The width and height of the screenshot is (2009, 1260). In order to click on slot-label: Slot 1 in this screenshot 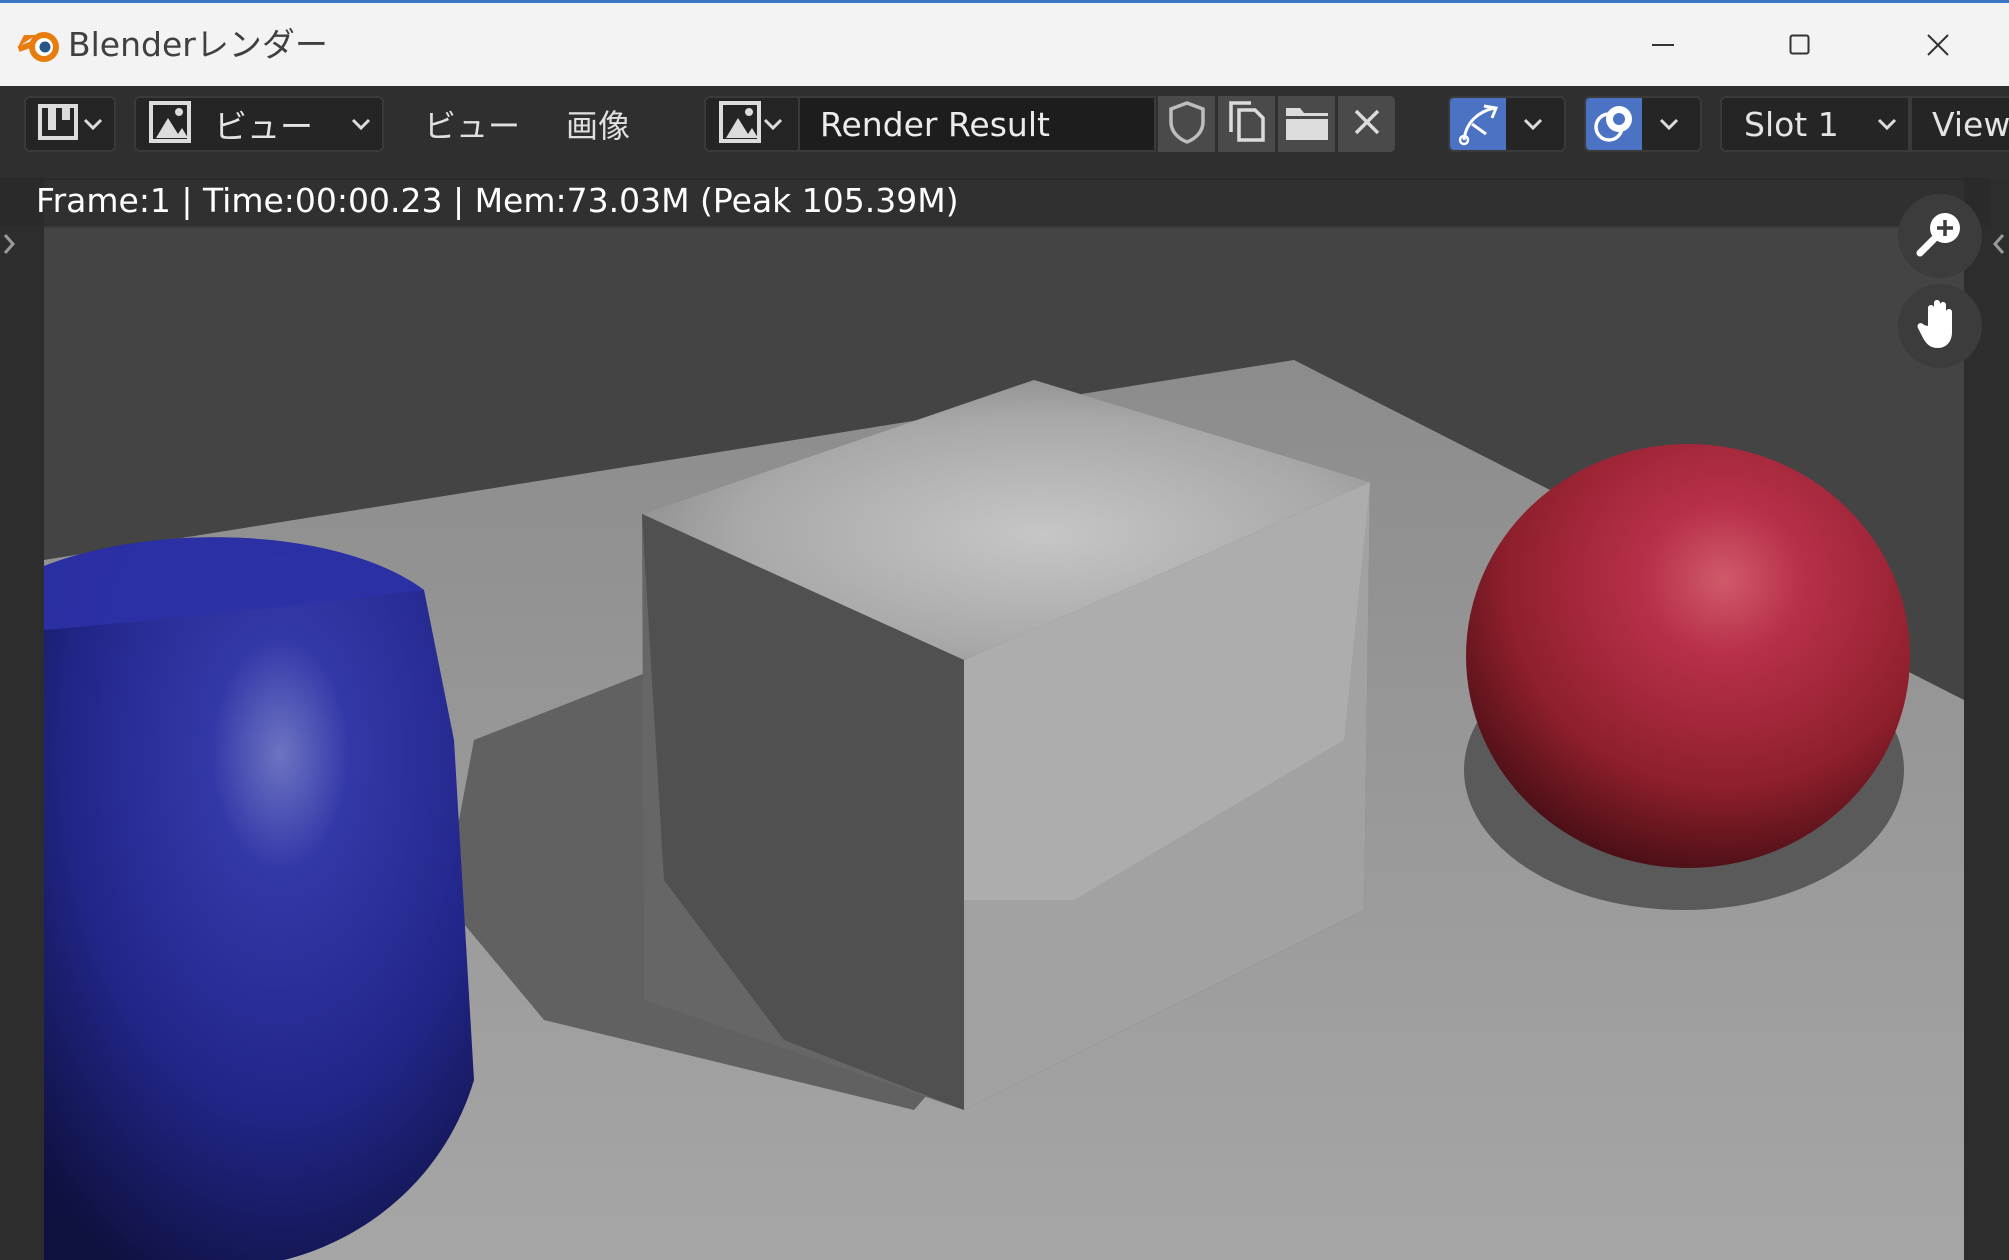, I will do `click(1791, 124)`.